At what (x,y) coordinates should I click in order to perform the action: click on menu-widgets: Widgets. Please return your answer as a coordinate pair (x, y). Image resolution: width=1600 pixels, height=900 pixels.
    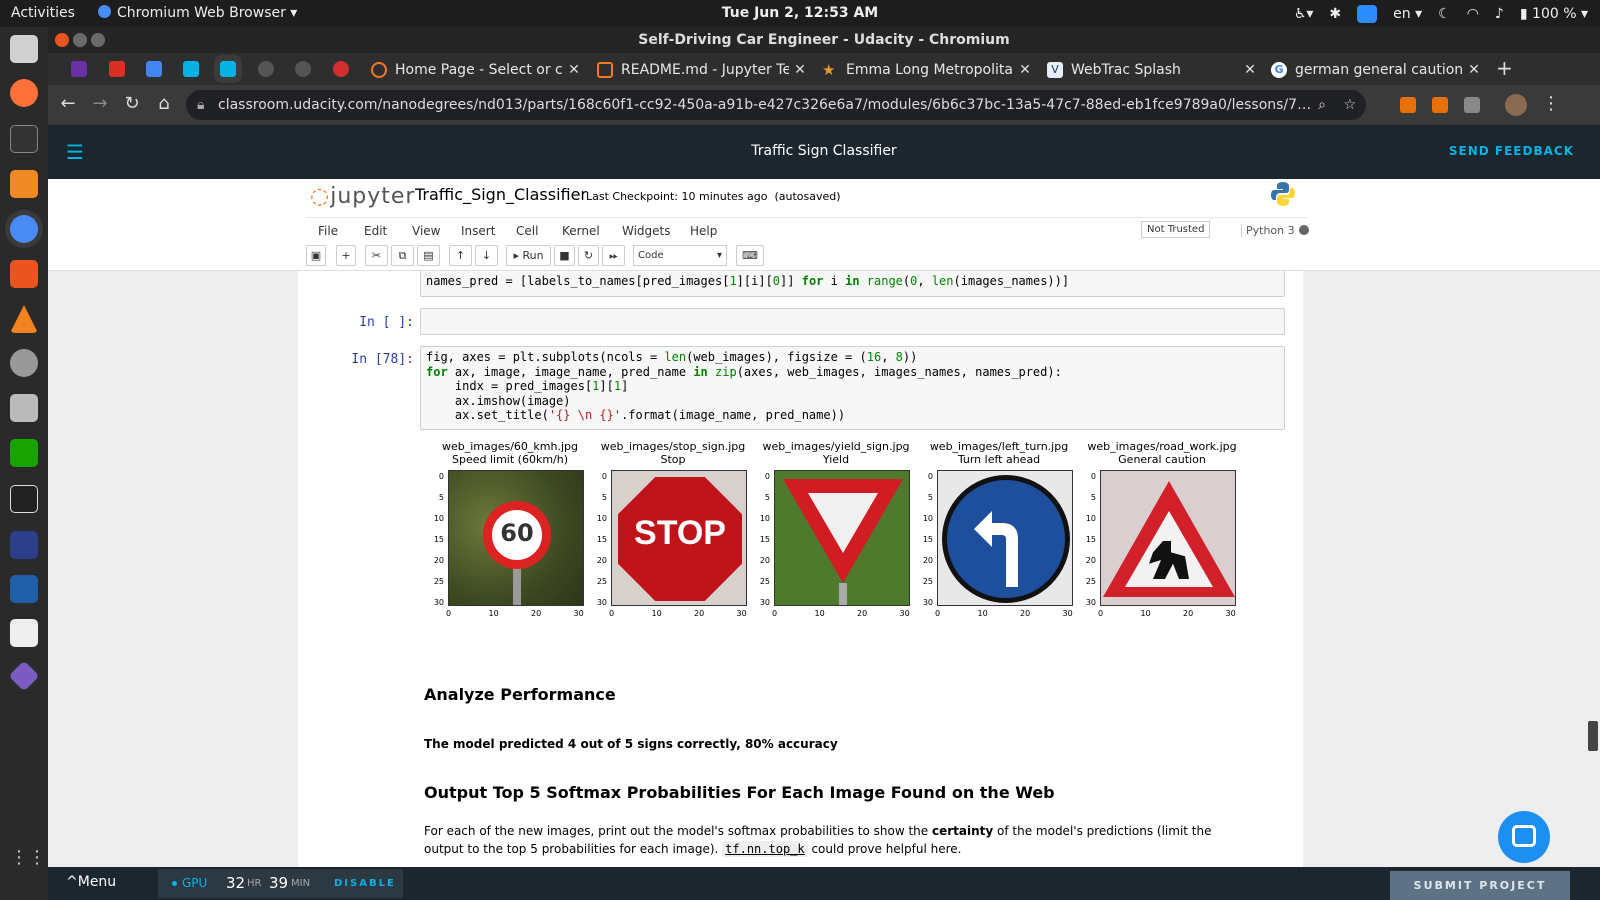
    Looking at the image, I should click on (646, 231).